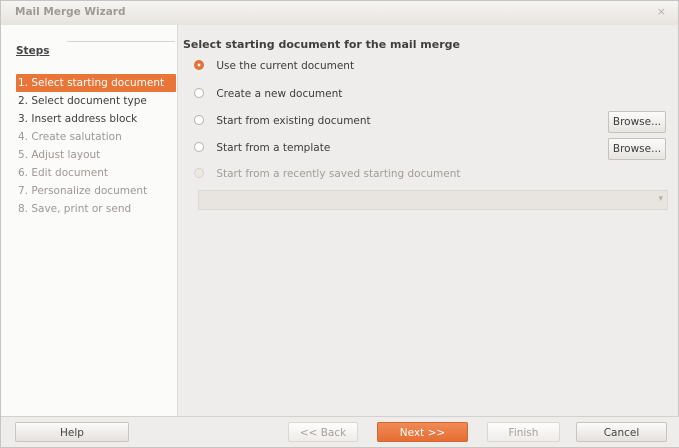  I want to click on option-label-start-from-existing-document: Start from existing document, so click(293, 121).